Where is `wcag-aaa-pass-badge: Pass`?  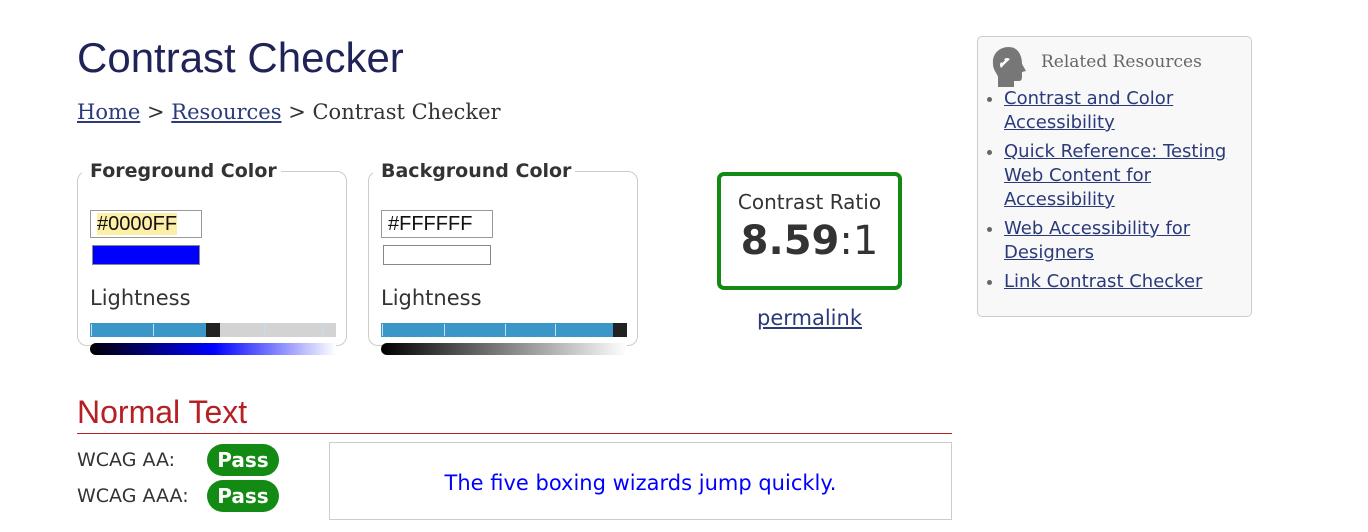 wcag-aaa-pass-badge: Pass is located at coordinates (243, 496).